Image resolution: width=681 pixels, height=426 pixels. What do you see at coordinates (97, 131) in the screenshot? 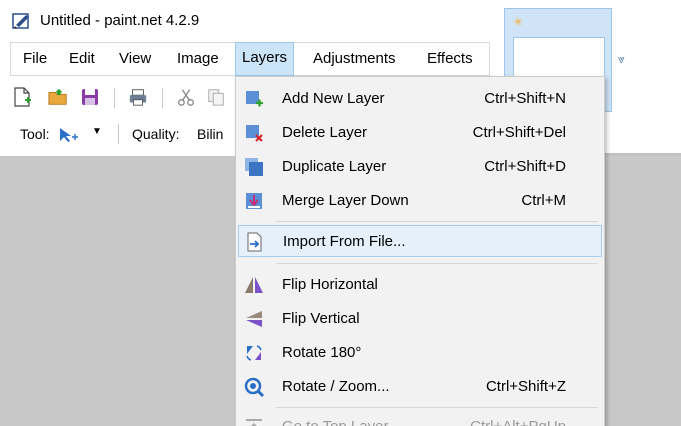
I see `tool-dropdown-arrow-icon: ▼` at bounding box center [97, 131].